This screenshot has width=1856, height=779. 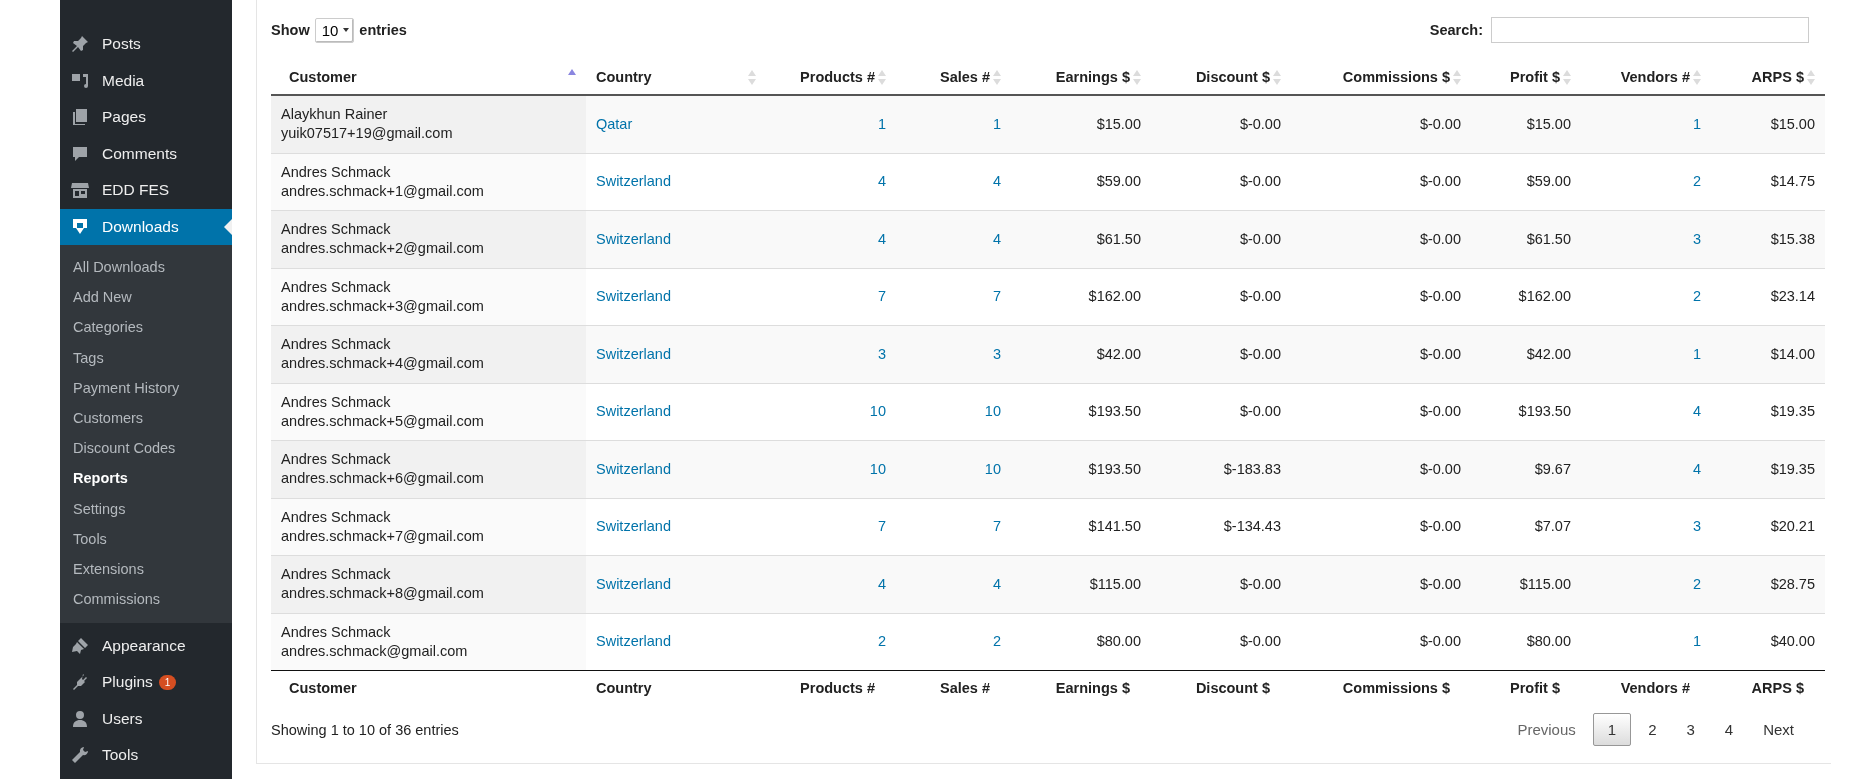 What do you see at coordinates (676, 687) in the screenshot?
I see `column-footer: Country` at bounding box center [676, 687].